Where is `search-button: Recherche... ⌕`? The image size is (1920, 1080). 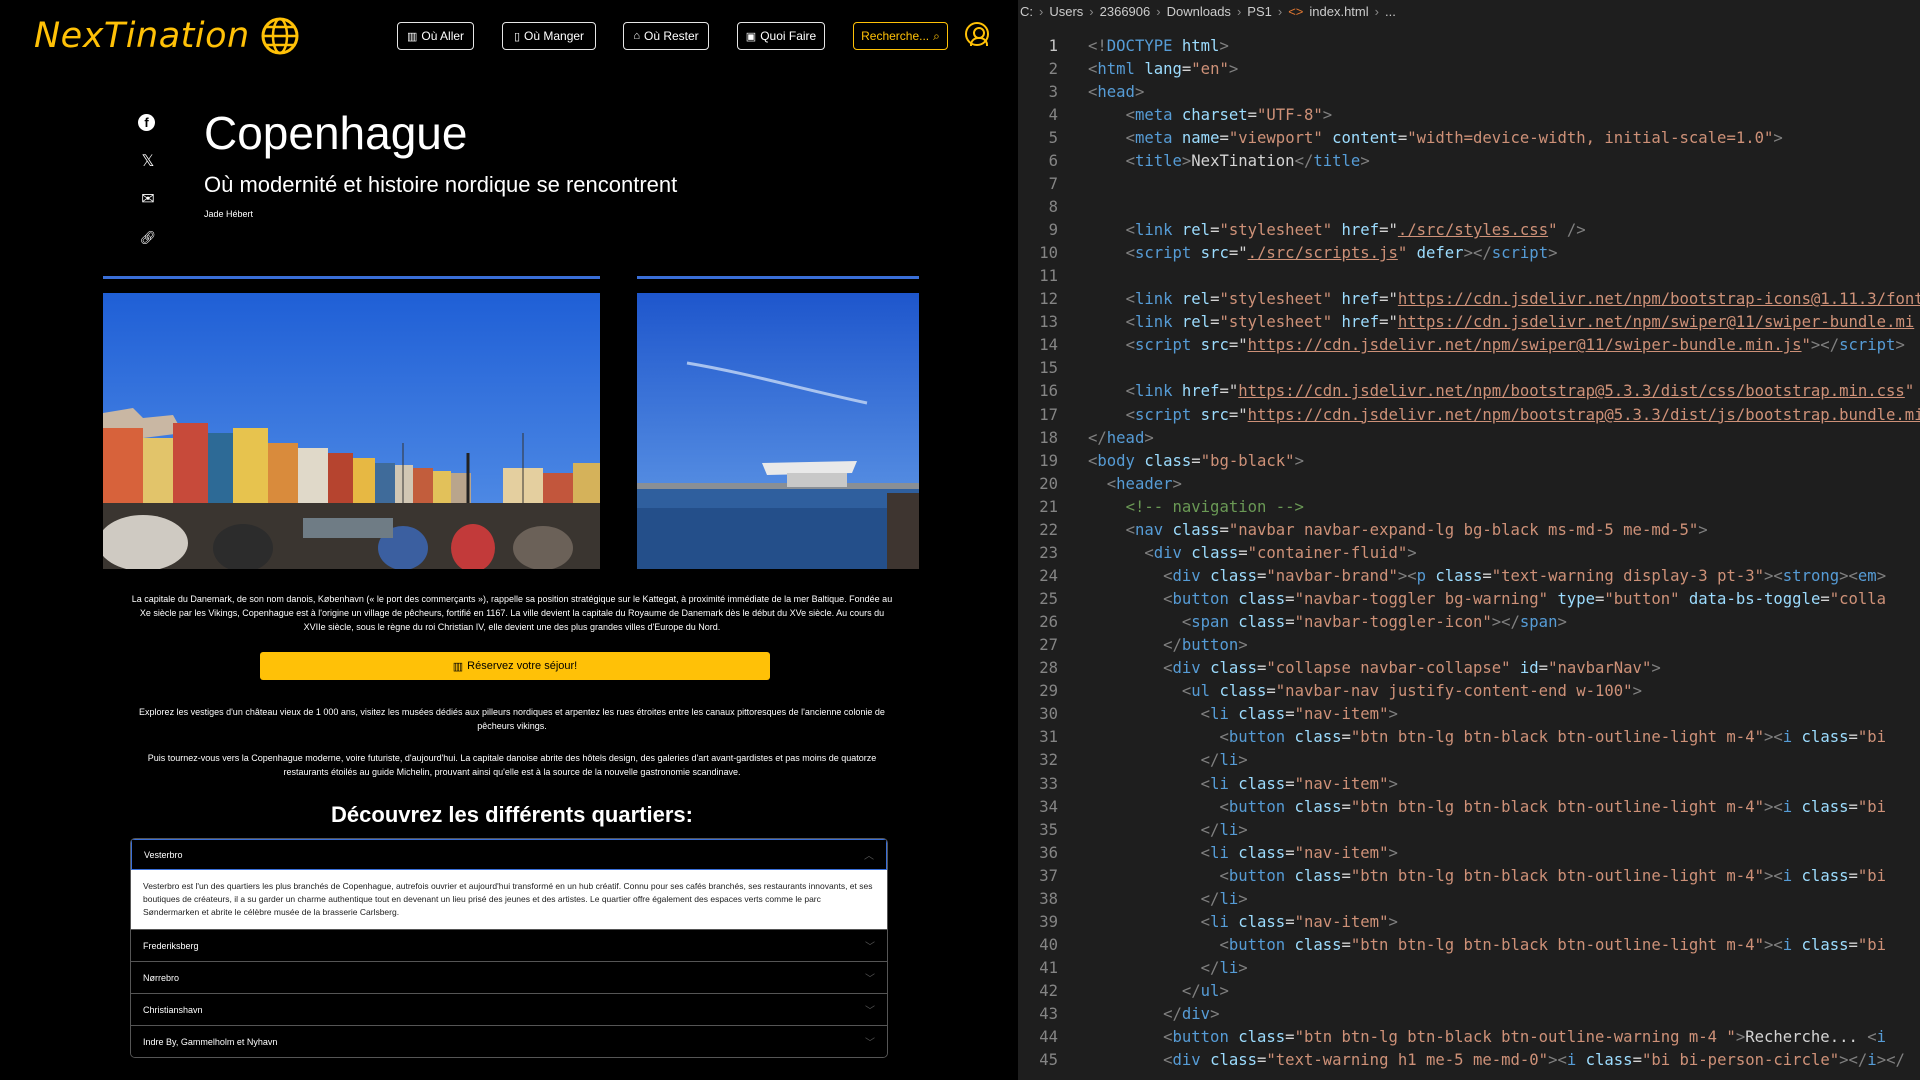 search-button: Recherche... ⌕ is located at coordinates (900, 36).